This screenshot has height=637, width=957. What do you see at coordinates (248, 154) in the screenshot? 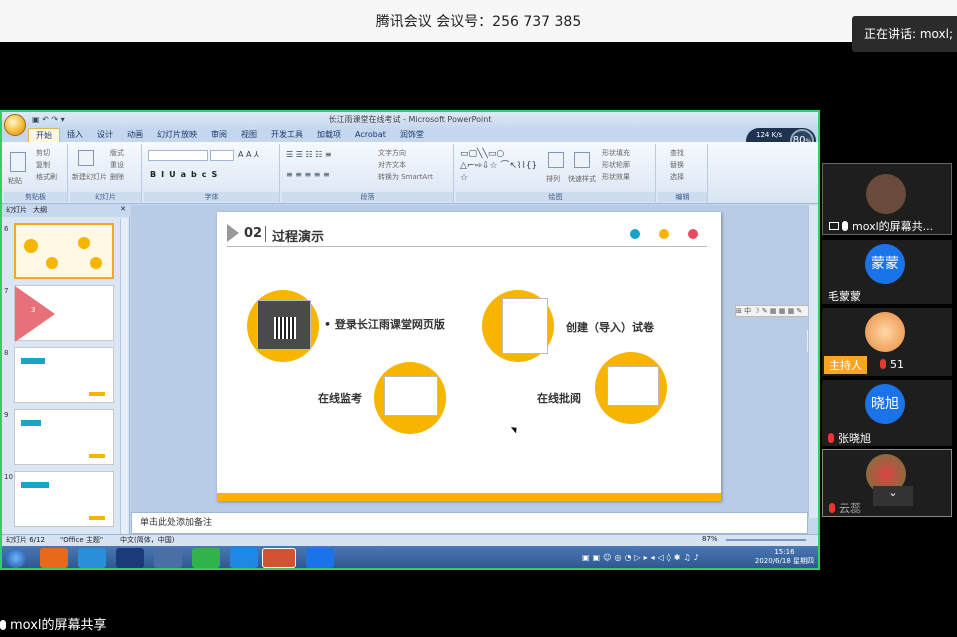
I see `font-size-buttons: A A ⅄` at bounding box center [248, 154].